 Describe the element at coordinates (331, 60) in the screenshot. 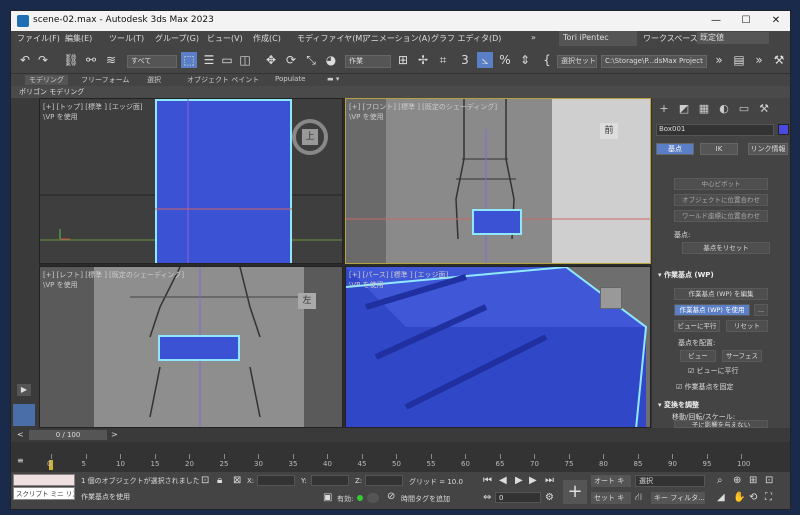

I see `place-icon: ◕` at that location.